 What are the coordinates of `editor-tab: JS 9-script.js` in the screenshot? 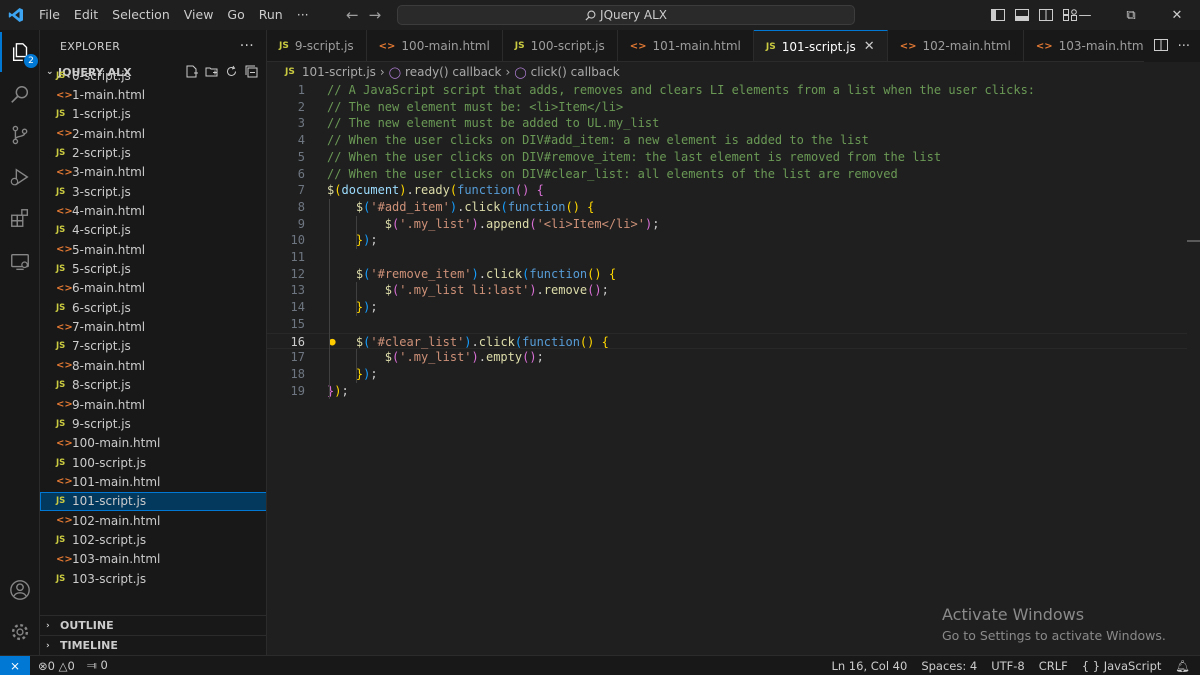 It's located at (317, 45).